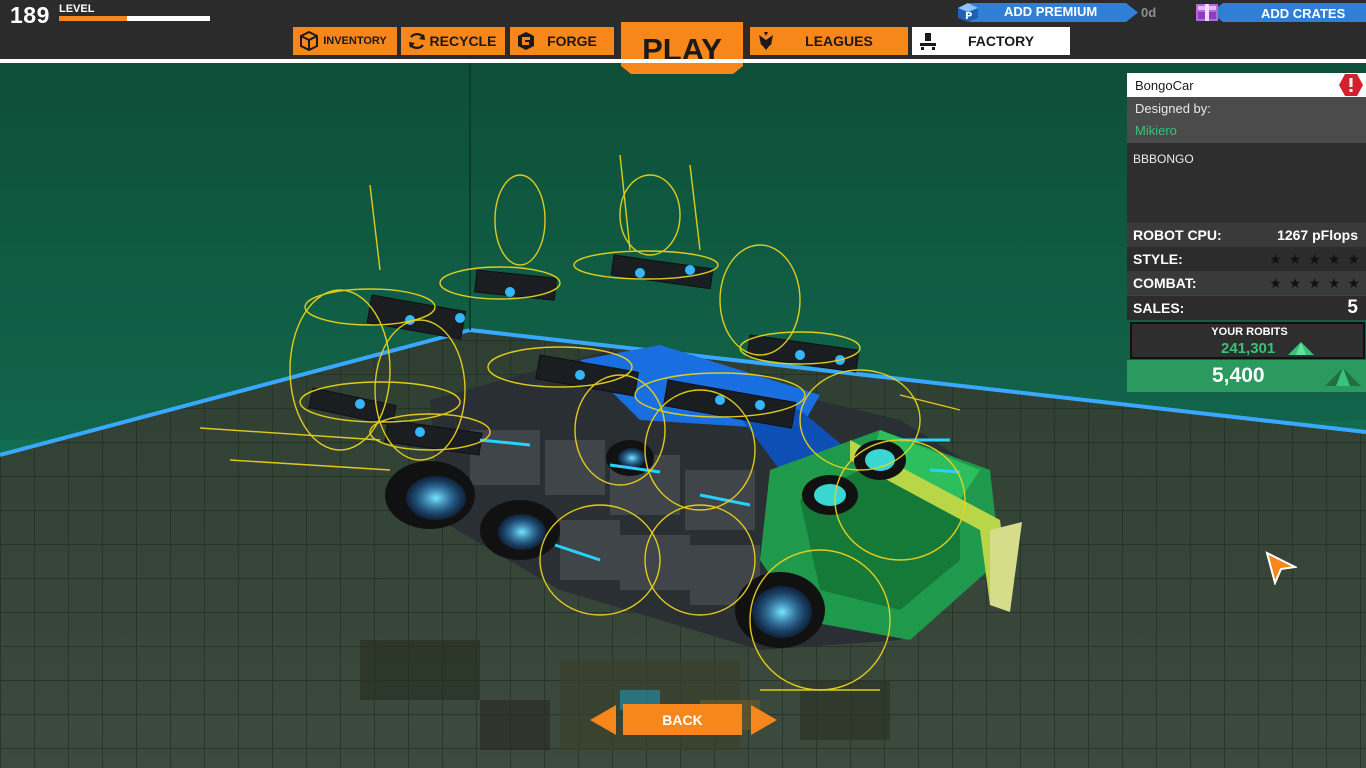 The image size is (1366, 768). I want to click on sales-label: SALES:, so click(1159, 308).